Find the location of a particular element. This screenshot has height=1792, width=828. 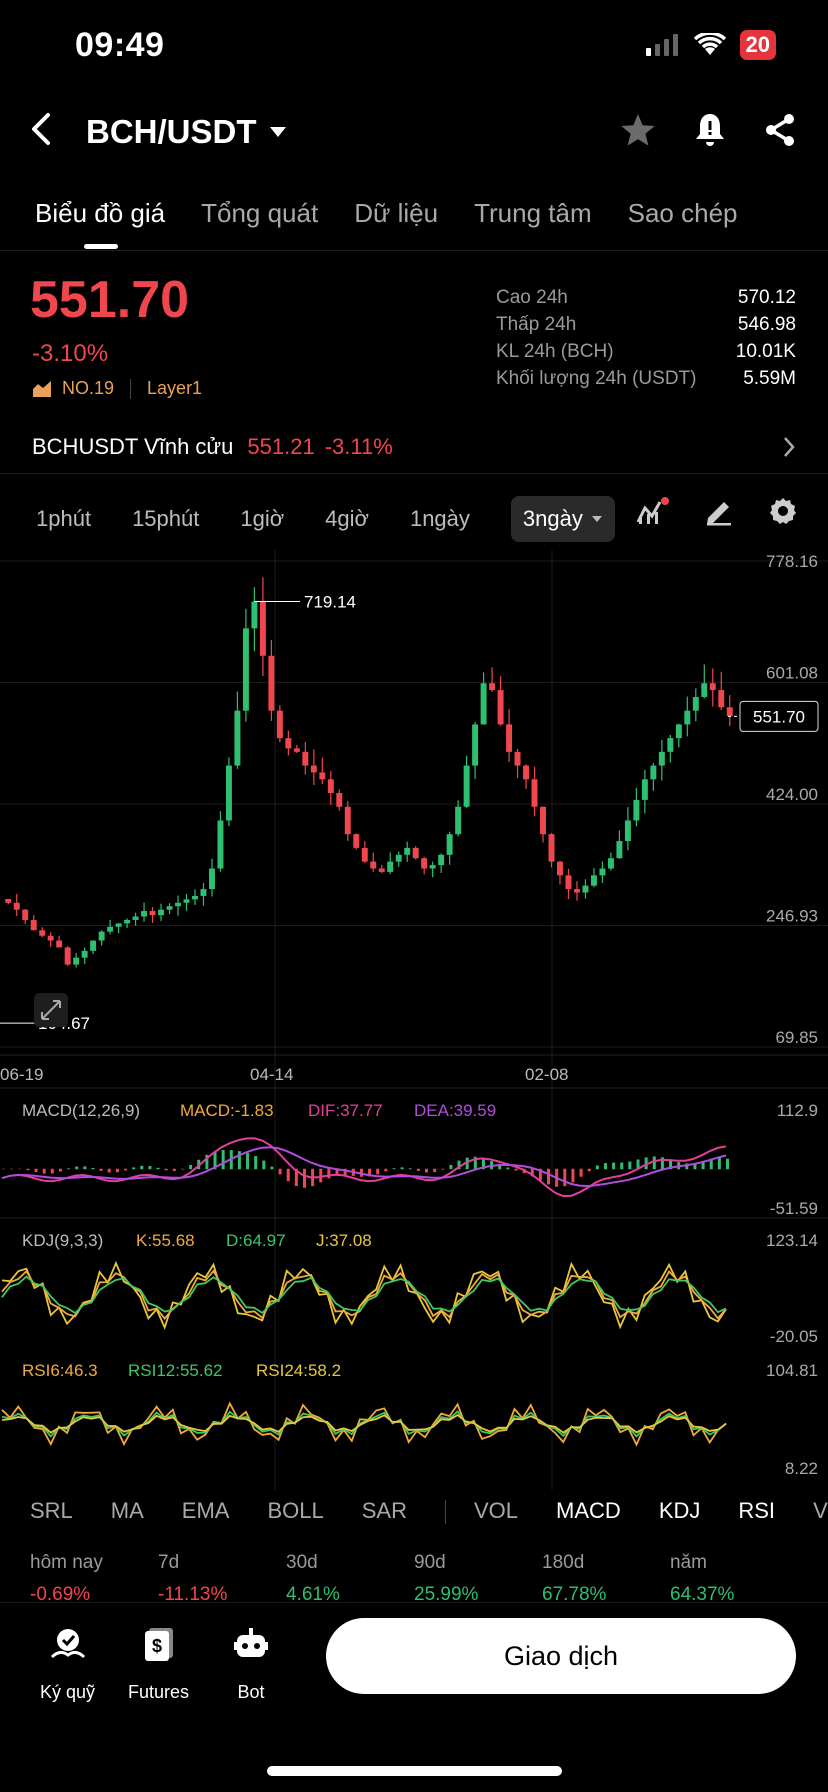

indicator-rsi: RSI is located at coordinates (756, 1511).